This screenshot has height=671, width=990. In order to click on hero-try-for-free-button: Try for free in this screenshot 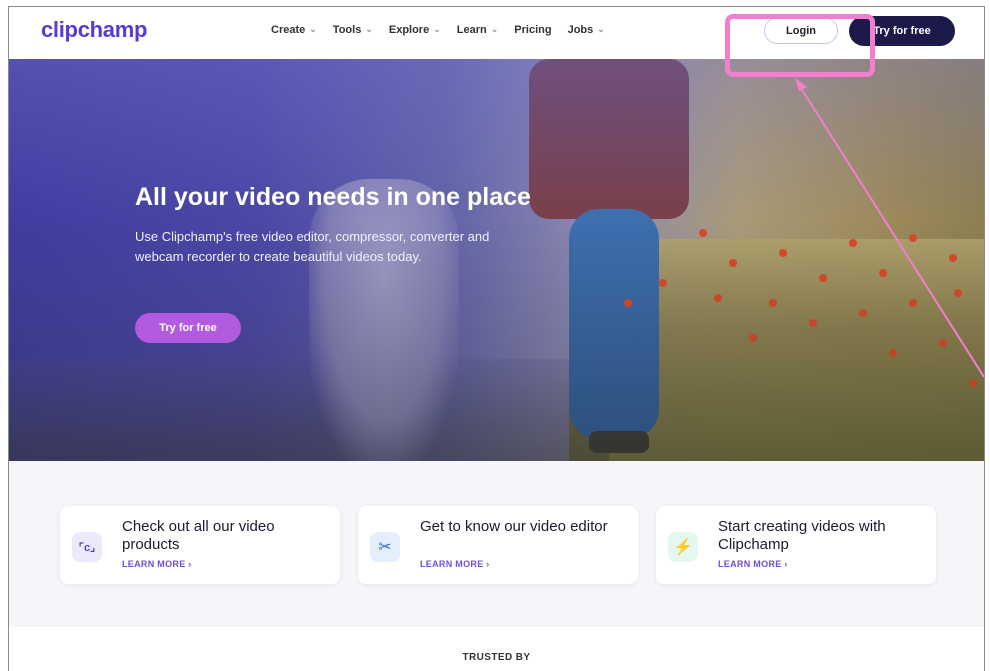, I will do `click(188, 328)`.